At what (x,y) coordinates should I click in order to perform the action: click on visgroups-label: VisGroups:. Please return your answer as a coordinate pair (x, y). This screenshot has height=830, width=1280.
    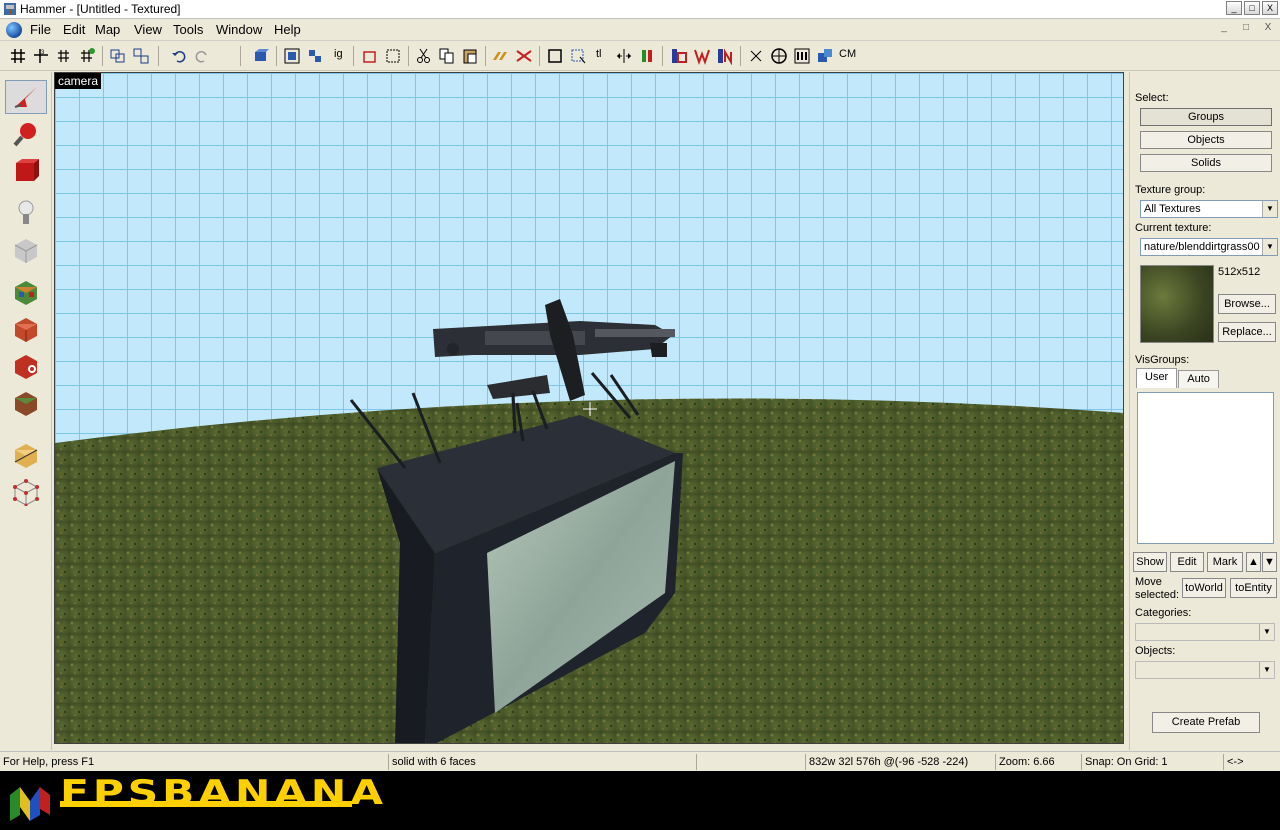
    Looking at the image, I should click on (1162, 360).